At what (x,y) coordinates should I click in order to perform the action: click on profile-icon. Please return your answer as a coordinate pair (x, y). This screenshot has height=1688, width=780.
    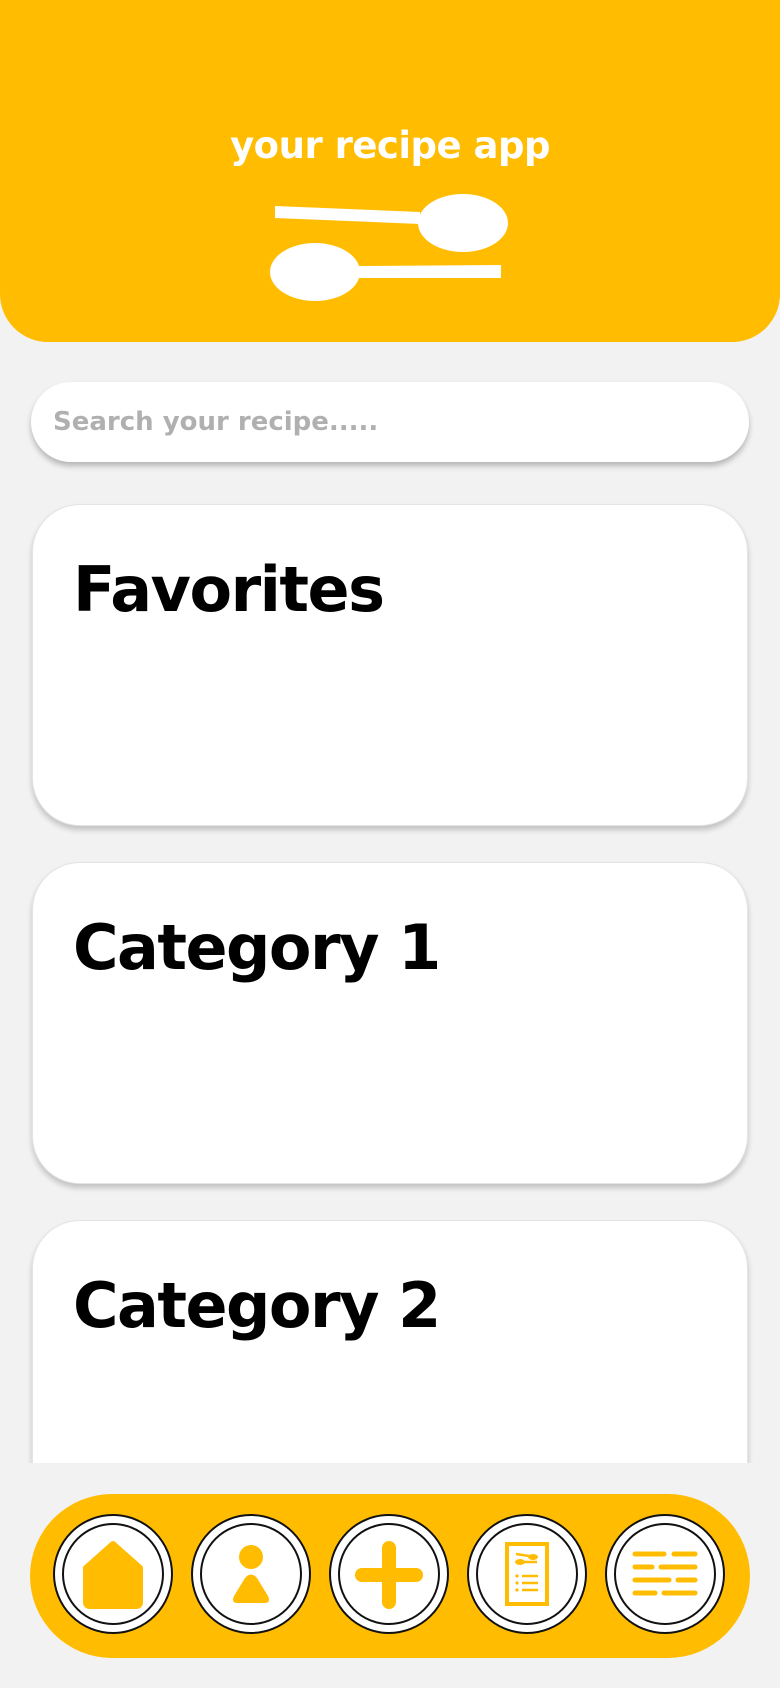
    Looking at the image, I should click on (251, 1574).